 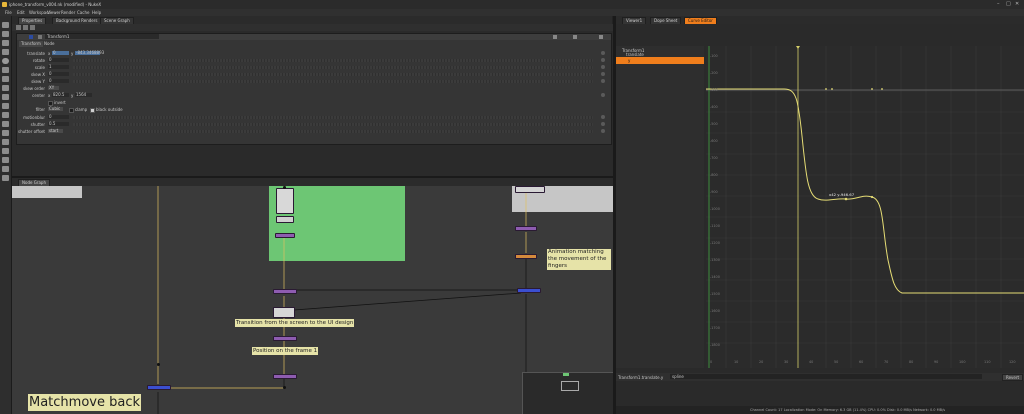 I want to click on skew-y-slider, so click(x=333, y=81).